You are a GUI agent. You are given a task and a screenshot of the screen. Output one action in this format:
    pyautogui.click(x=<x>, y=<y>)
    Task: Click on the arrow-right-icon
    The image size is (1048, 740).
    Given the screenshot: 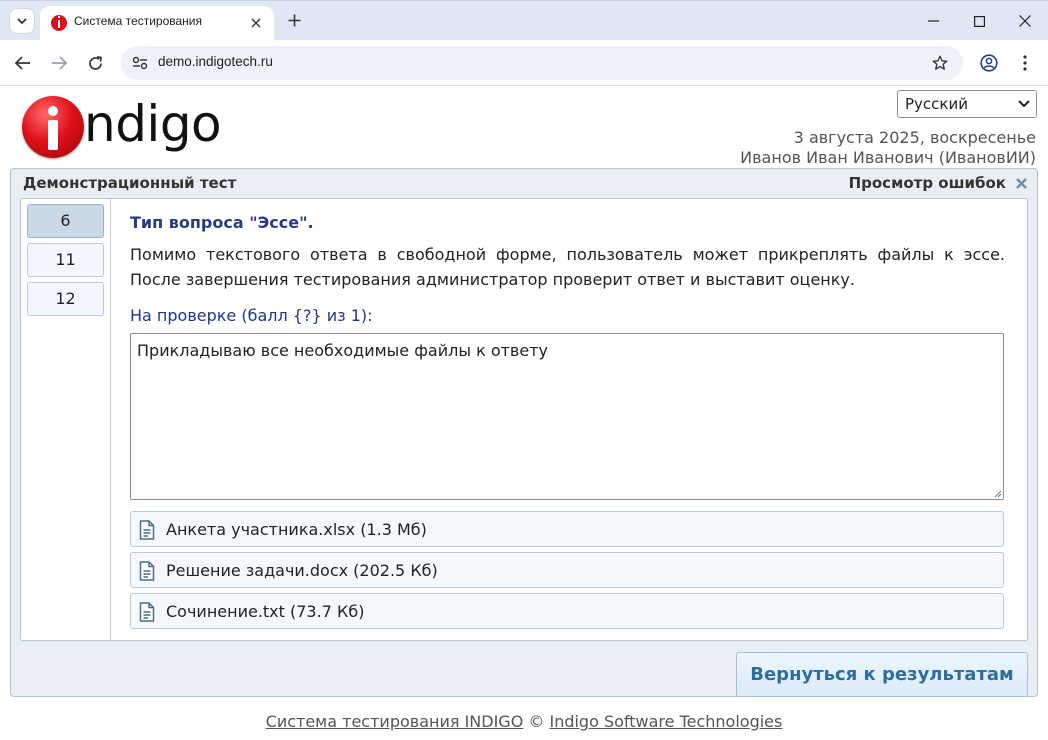 What is the action you would take?
    pyautogui.click(x=59, y=63)
    